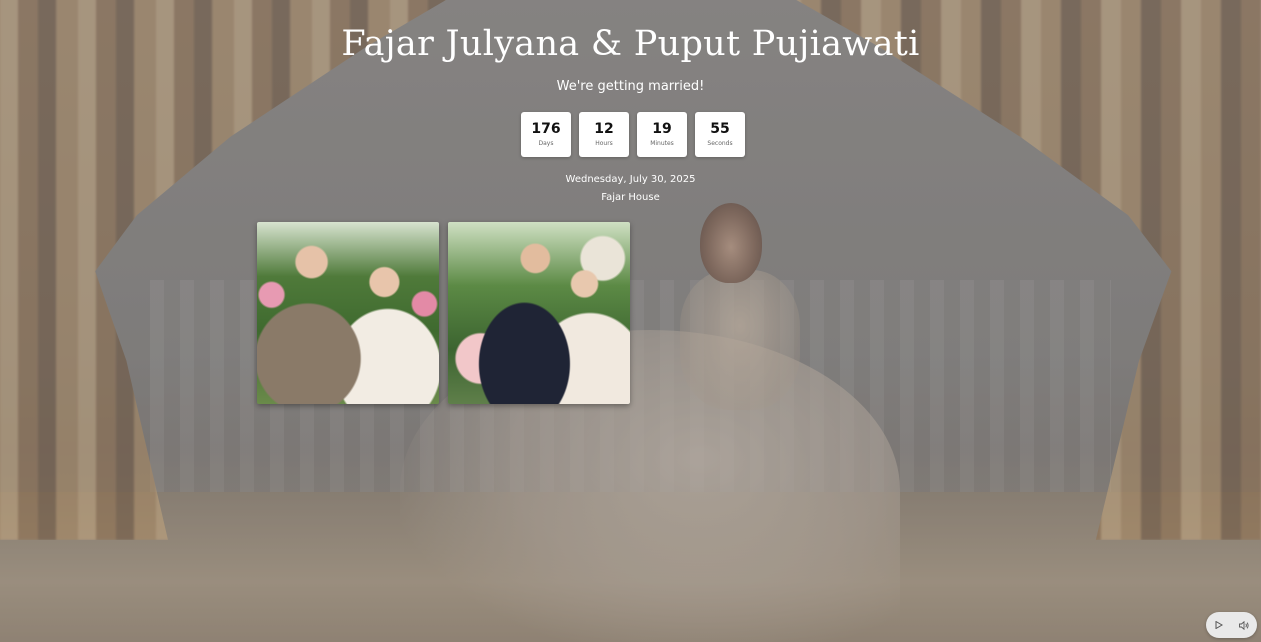 The image size is (1261, 642). I want to click on event-date: Wednesday, July 30, 2025, so click(630, 179).